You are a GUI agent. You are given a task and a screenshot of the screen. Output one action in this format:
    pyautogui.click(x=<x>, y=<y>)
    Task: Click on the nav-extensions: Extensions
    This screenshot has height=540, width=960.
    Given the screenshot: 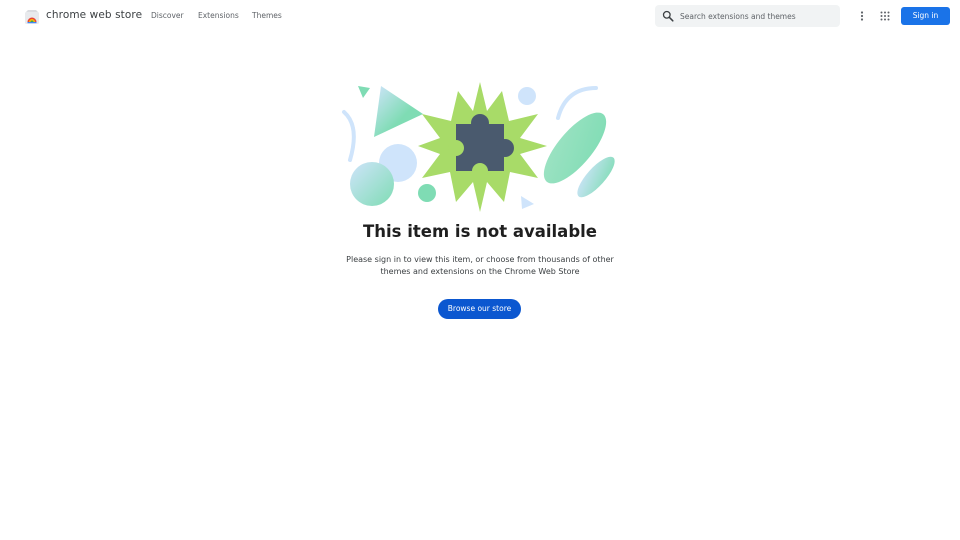 What is the action you would take?
    pyautogui.click(x=218, y=15)
    